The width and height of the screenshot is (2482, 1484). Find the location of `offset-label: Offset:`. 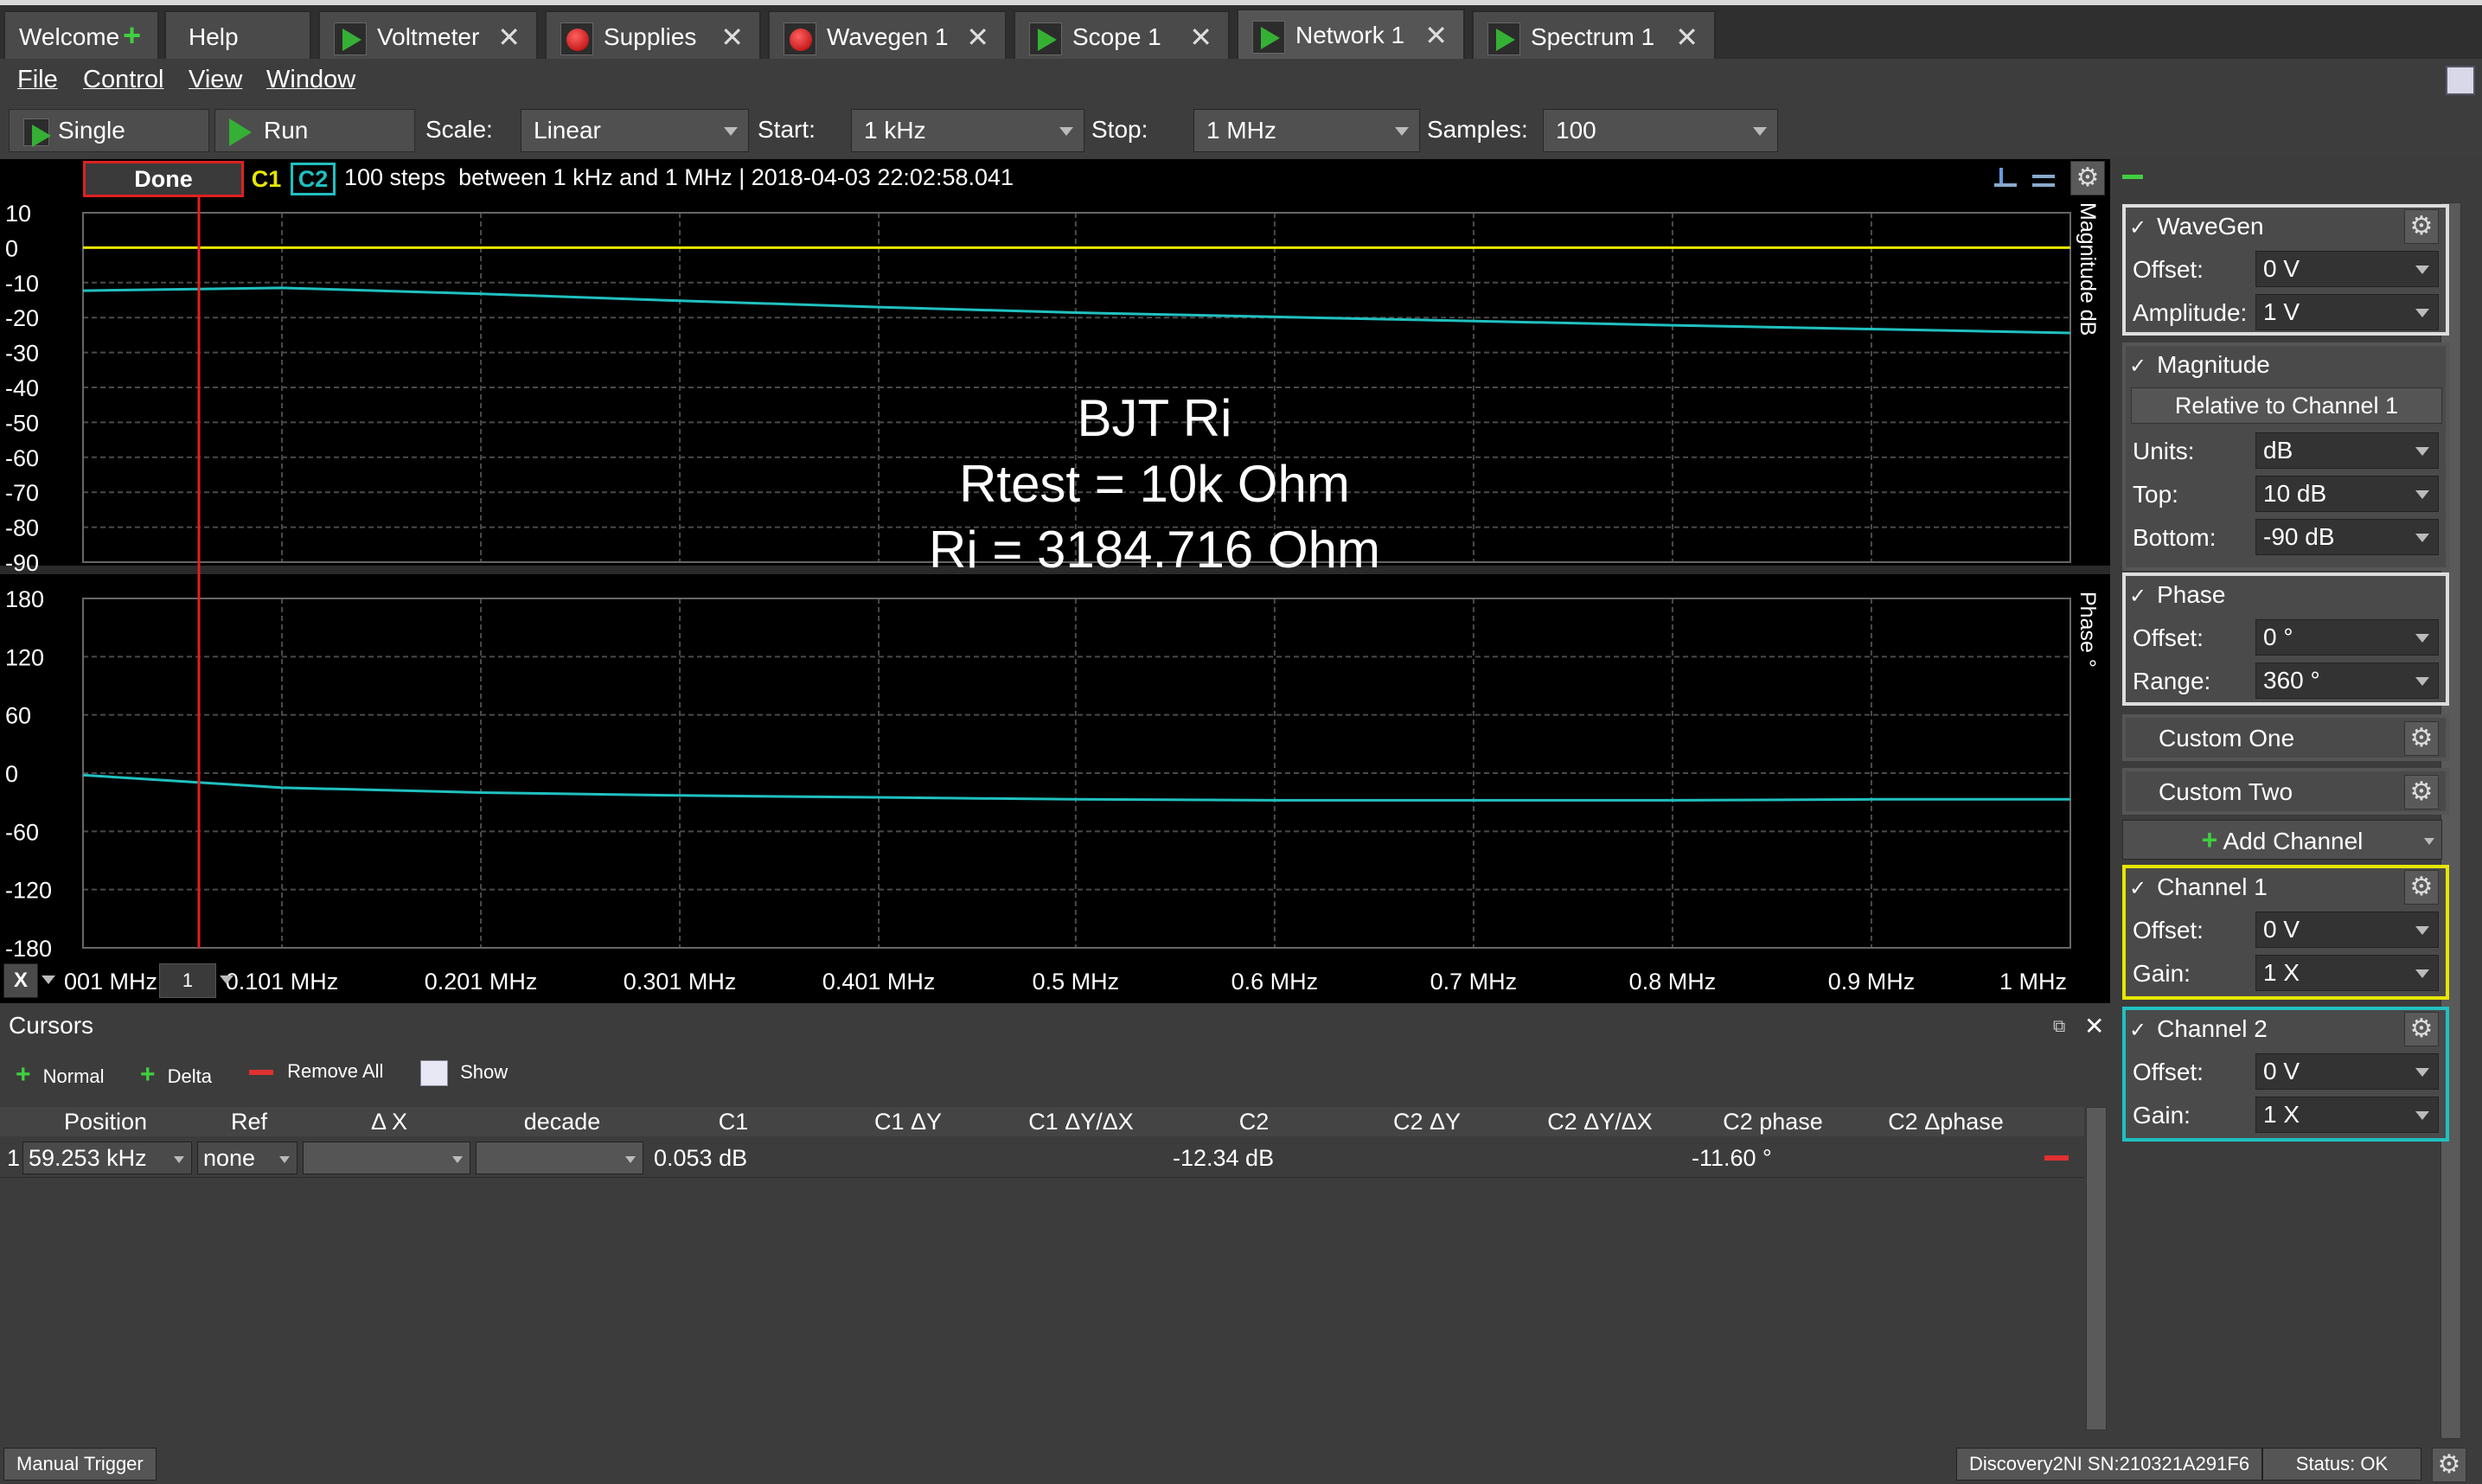

offset-label: Offset: is located at coordinates (2168, 638).